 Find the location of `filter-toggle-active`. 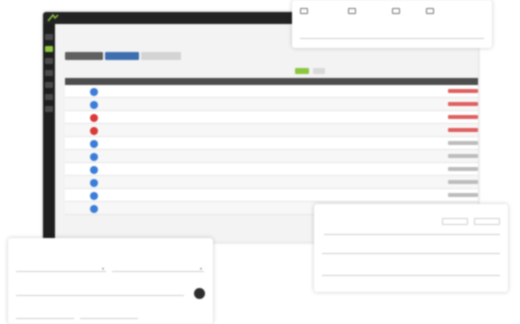

filter-toggle-active is located at coordinates (302, 71).